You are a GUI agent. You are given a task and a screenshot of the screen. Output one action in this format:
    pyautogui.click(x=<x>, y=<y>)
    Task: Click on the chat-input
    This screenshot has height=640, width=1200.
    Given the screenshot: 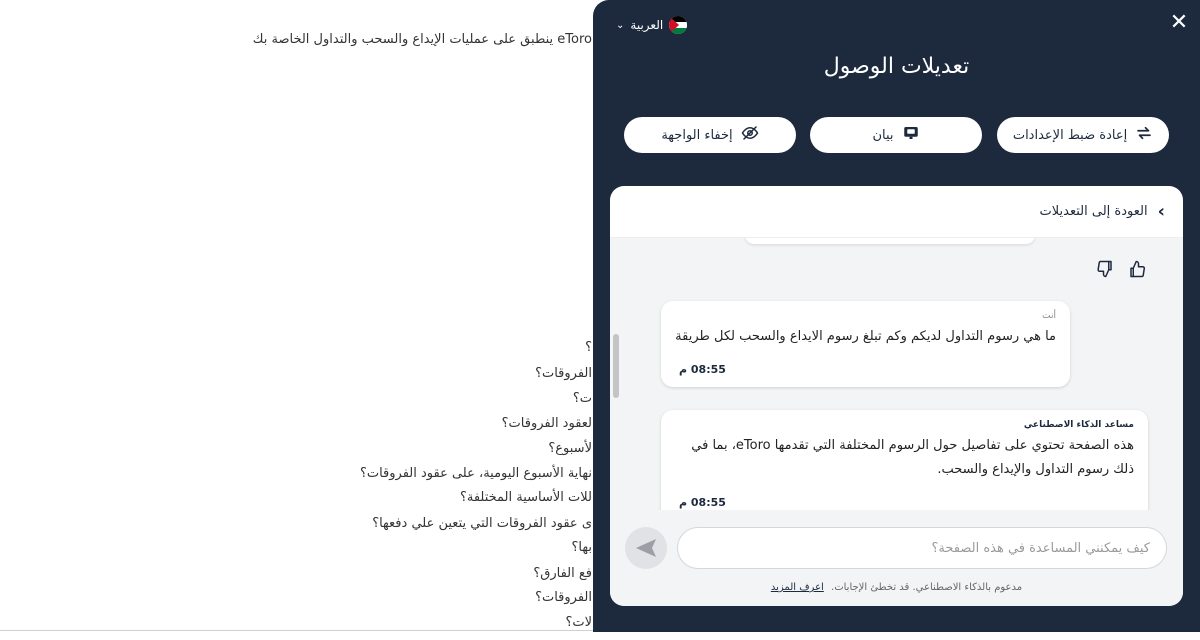 What is the action you would take?
    pyautogui.click(x=922, y=548)
    